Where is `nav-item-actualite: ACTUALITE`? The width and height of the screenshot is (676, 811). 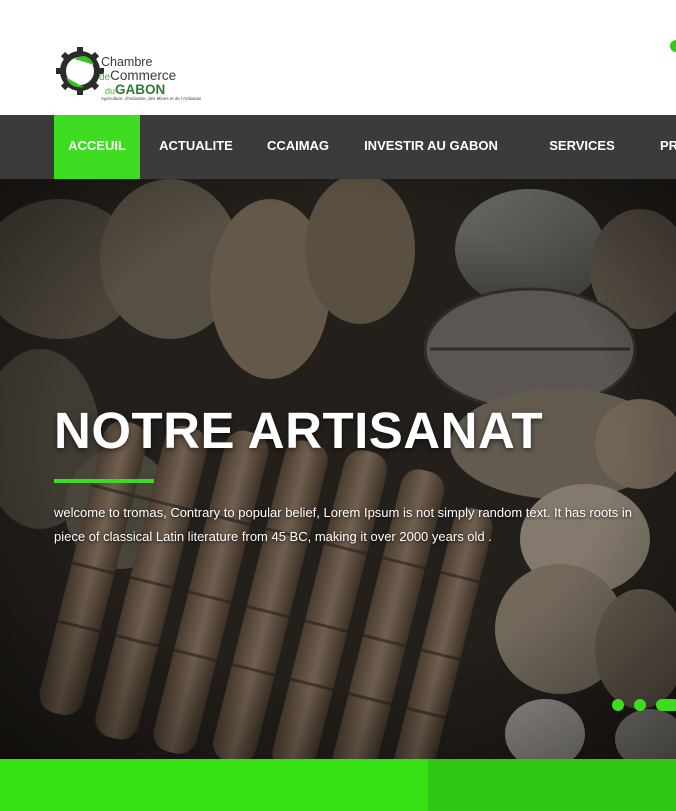 nav-item-actualite: ACTUALITE is located at coordinates (196, 147).